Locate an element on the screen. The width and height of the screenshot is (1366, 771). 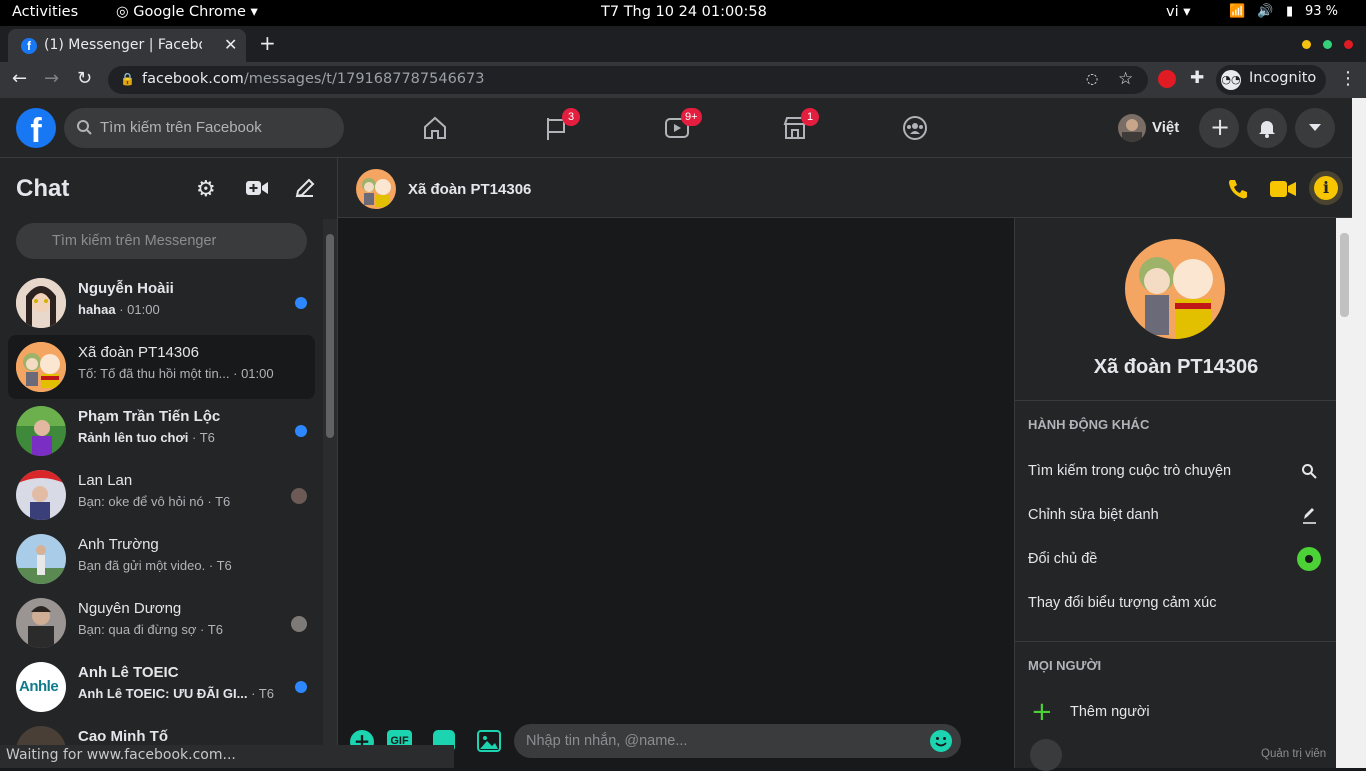
conversation-name: Phạm Trần Tiến Lộc is located at coordinates (149, 416).